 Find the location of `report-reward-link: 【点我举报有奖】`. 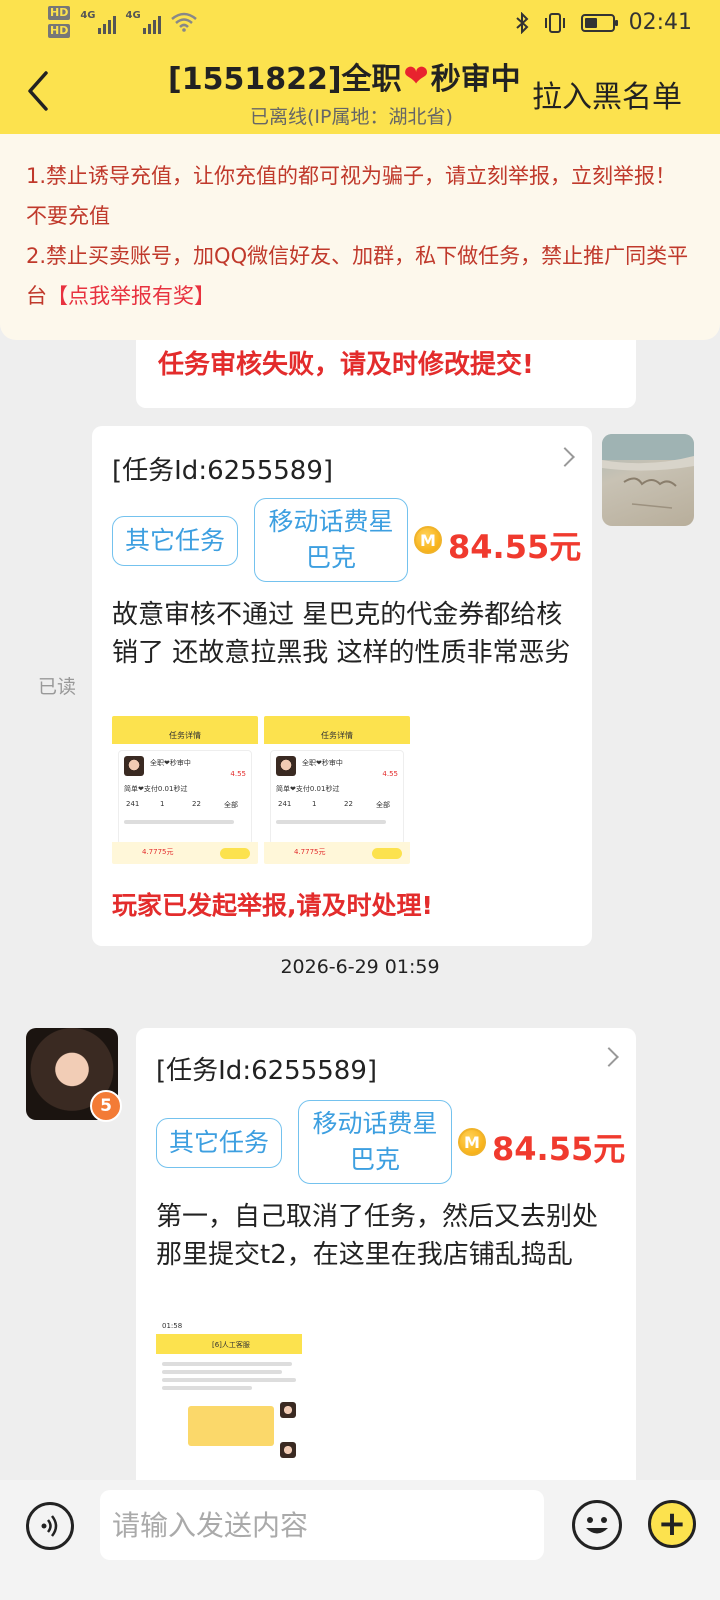

report-reward-link: 【点我举报有奖】 is located at coordinates (131, 296).